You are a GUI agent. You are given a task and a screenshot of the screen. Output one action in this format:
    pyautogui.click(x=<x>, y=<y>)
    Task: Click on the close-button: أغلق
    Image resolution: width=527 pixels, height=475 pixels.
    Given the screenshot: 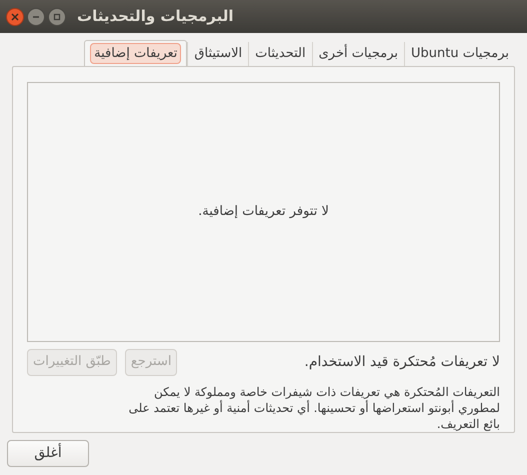 What is the action you would take?
    pyautogui.click(x=48, y=453)
    